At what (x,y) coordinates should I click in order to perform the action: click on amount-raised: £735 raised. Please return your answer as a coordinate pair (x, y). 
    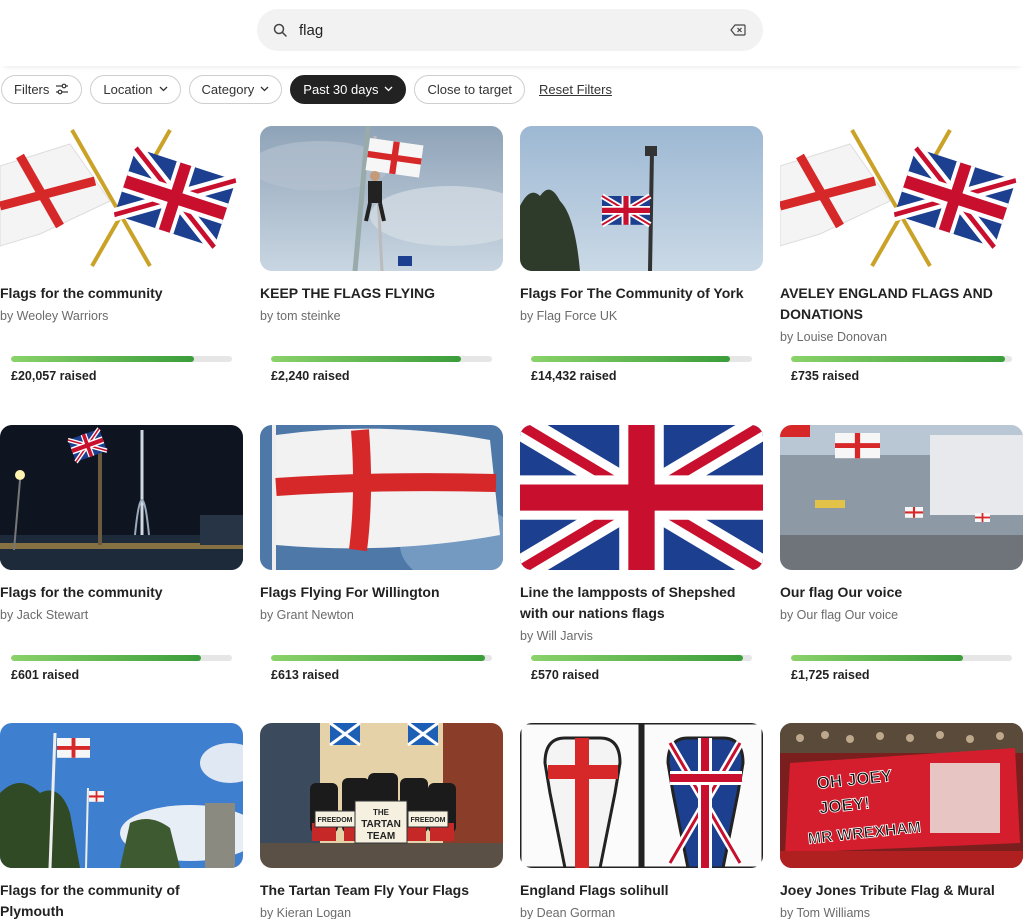
    Looking at the image, I should click on (825, 376).